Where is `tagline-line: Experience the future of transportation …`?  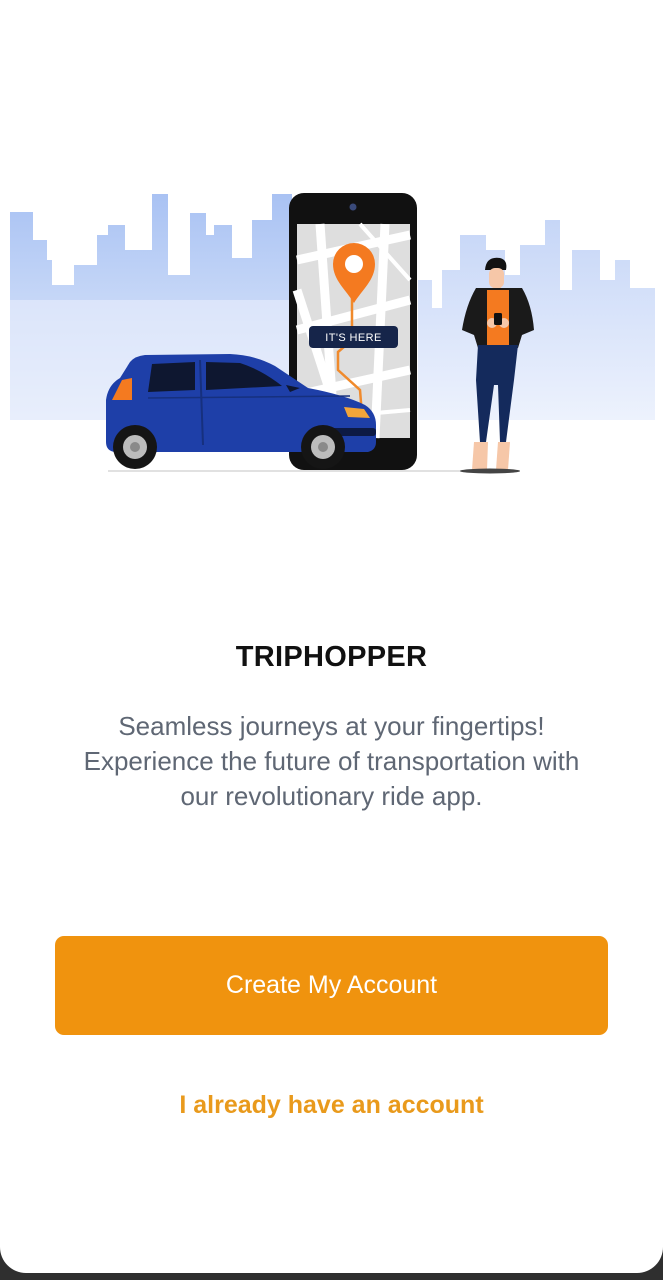
tagline-line: Experience the future of transportation … is located at coordinates (331, 761).